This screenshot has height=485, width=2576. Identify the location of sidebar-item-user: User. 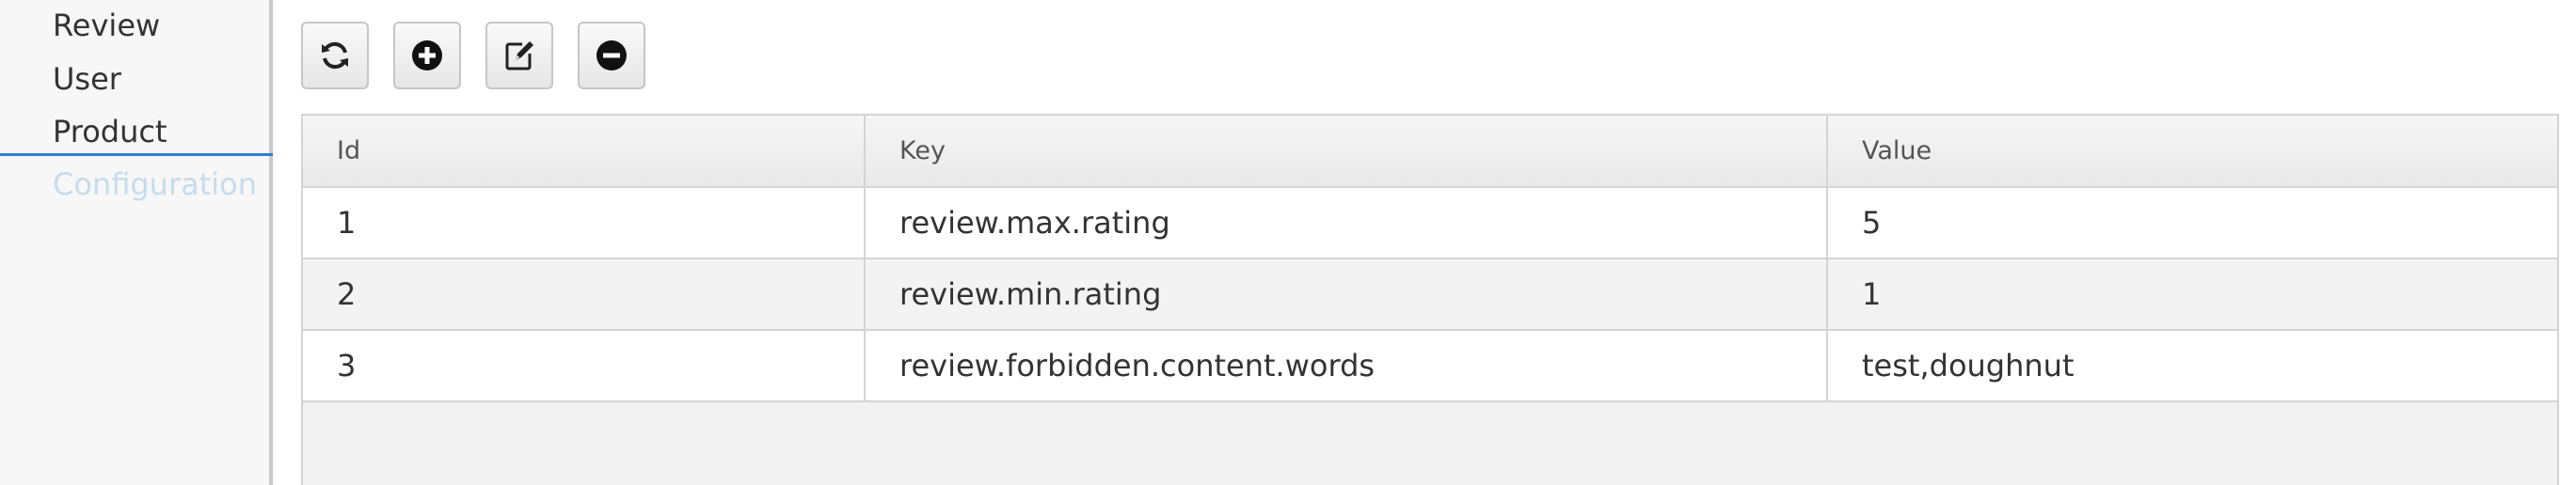
(87, 79).